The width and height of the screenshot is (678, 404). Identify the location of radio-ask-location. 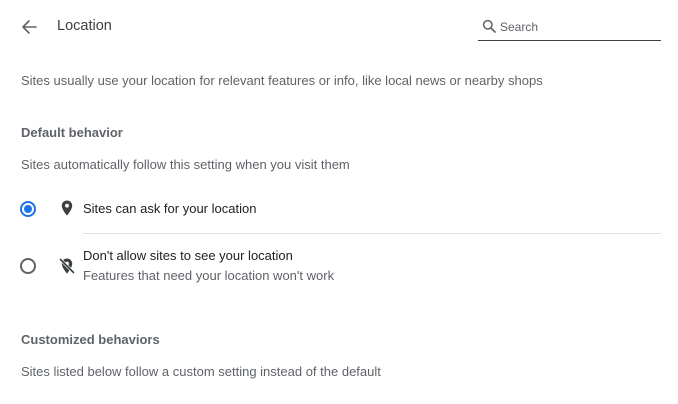
(28, 209).